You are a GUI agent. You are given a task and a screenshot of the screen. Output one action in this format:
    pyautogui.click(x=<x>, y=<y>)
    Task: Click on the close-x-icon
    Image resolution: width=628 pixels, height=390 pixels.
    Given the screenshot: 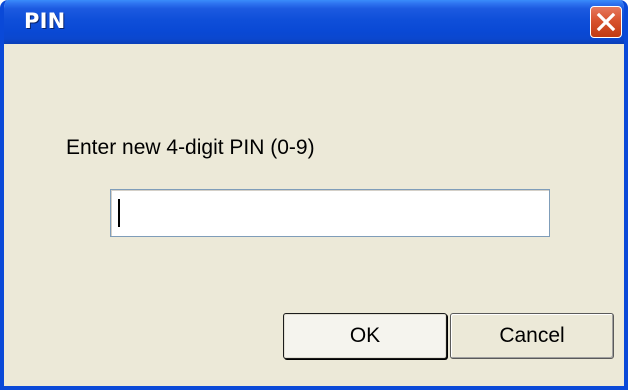 What is the action you would take?
    pyautogui.click(x=606, y=22)
    